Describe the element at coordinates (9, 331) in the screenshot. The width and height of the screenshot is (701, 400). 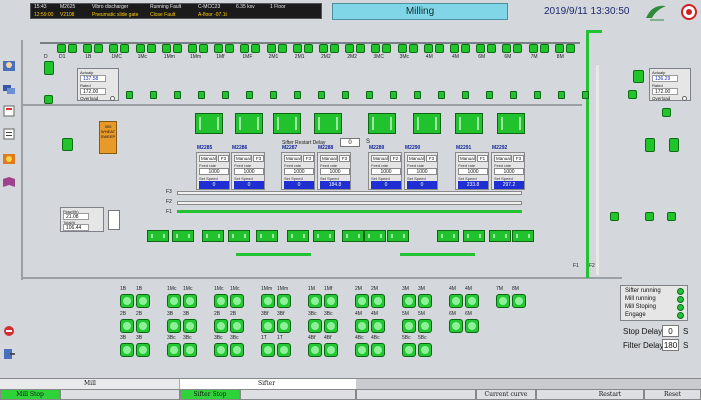
I see `stop-icon` at that location.